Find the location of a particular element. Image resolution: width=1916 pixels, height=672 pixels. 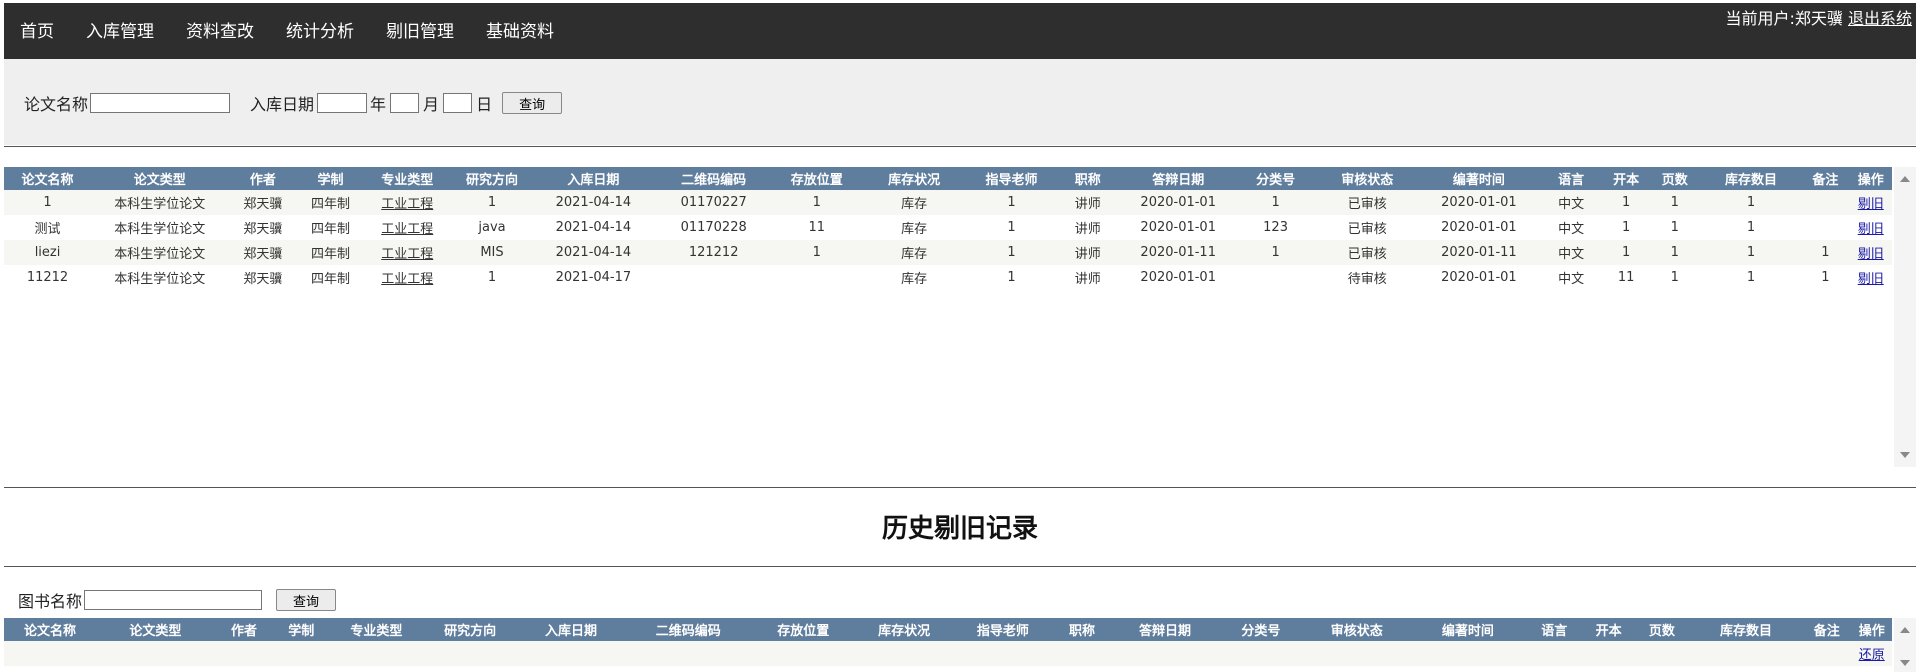

table-cell: 2021-04-17 is located at coordinates (593, 277).